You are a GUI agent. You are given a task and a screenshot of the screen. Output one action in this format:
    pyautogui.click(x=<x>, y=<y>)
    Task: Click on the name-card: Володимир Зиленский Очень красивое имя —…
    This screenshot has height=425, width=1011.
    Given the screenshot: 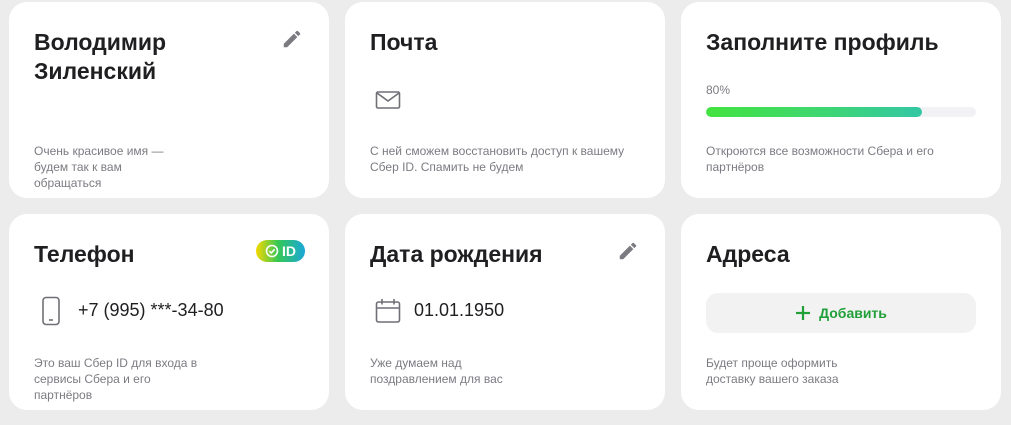 What is the action you would take?
    pyautogui.click(x=169, y=100)
    